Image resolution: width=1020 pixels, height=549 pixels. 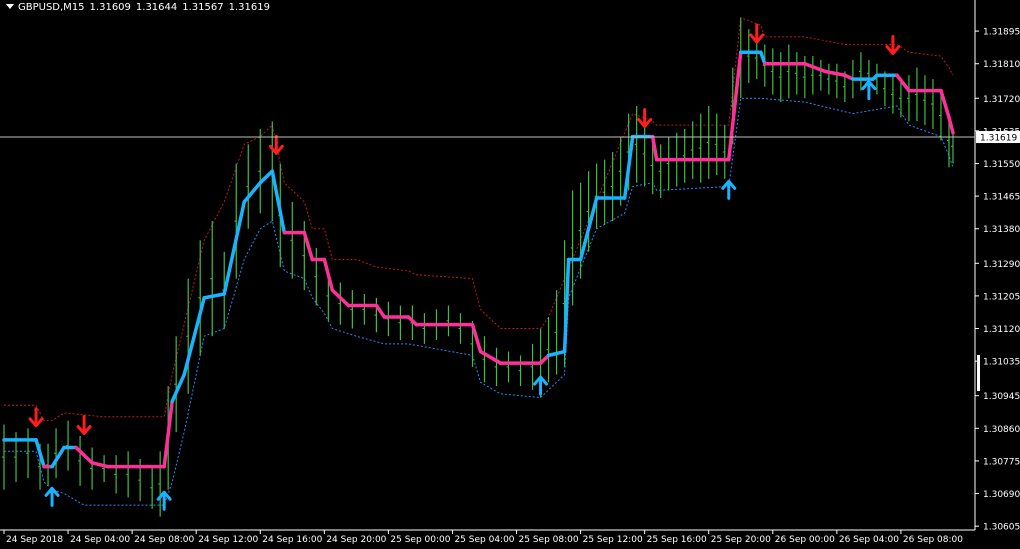 I want to click on open-price: 1.31609, so click(x=110, y=7).